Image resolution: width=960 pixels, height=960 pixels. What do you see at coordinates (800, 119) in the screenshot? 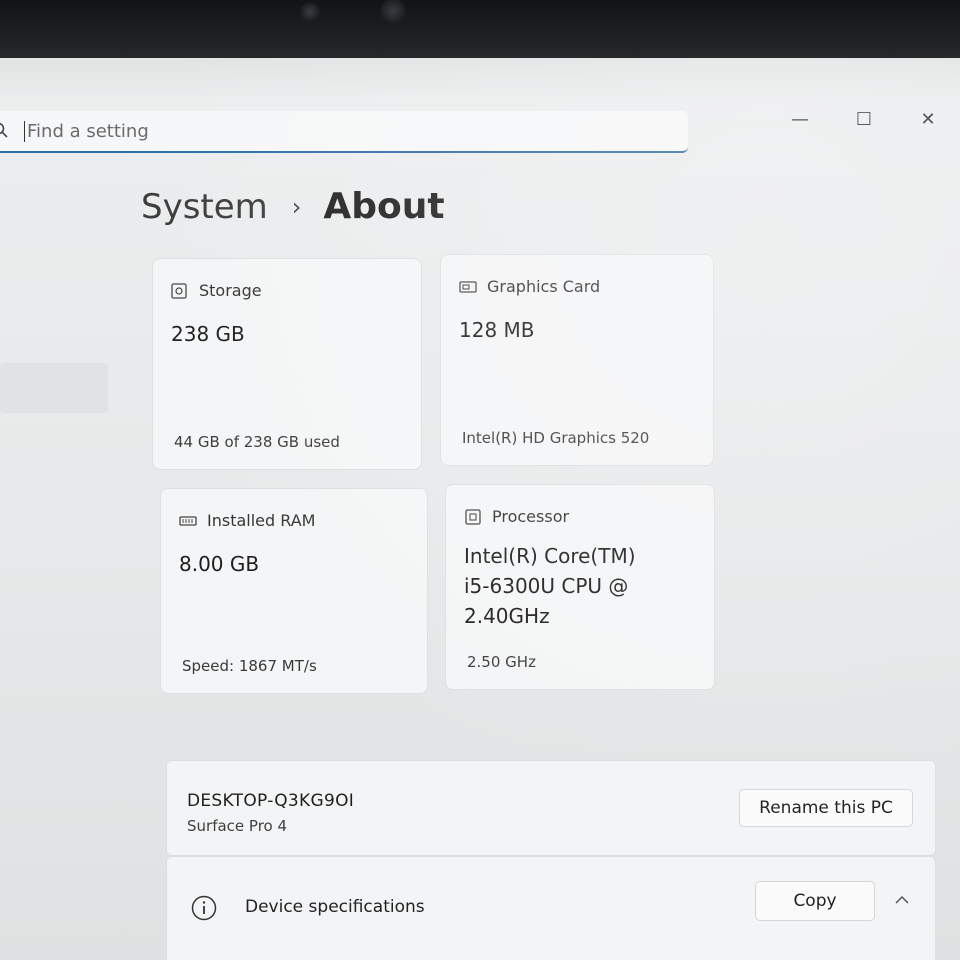
I see `minimize-button: —` at bounding box center [800, 119].